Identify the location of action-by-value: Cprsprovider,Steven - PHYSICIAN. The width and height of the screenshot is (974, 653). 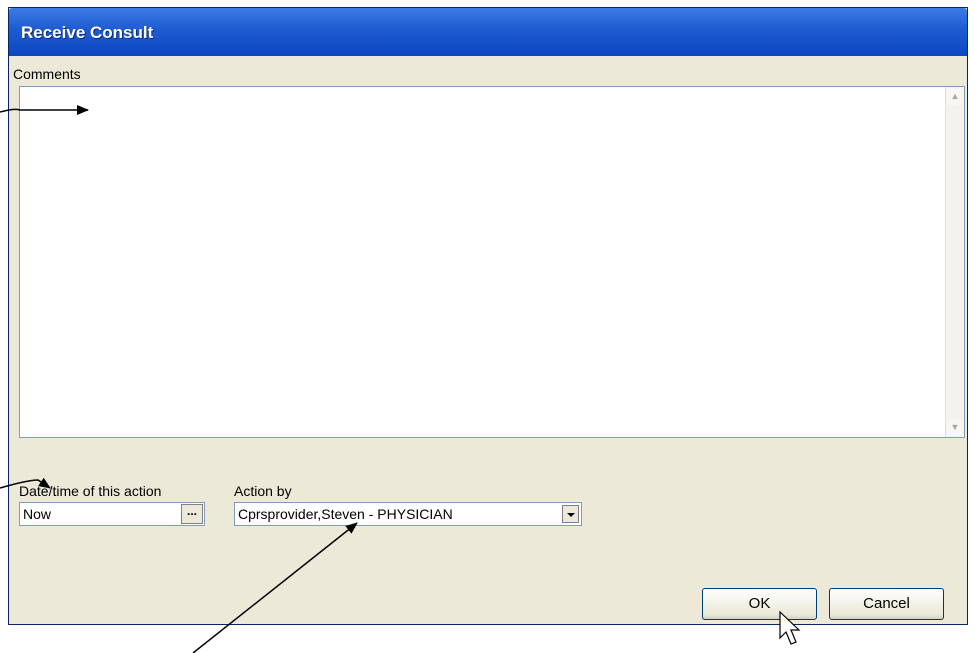
(345, 514).